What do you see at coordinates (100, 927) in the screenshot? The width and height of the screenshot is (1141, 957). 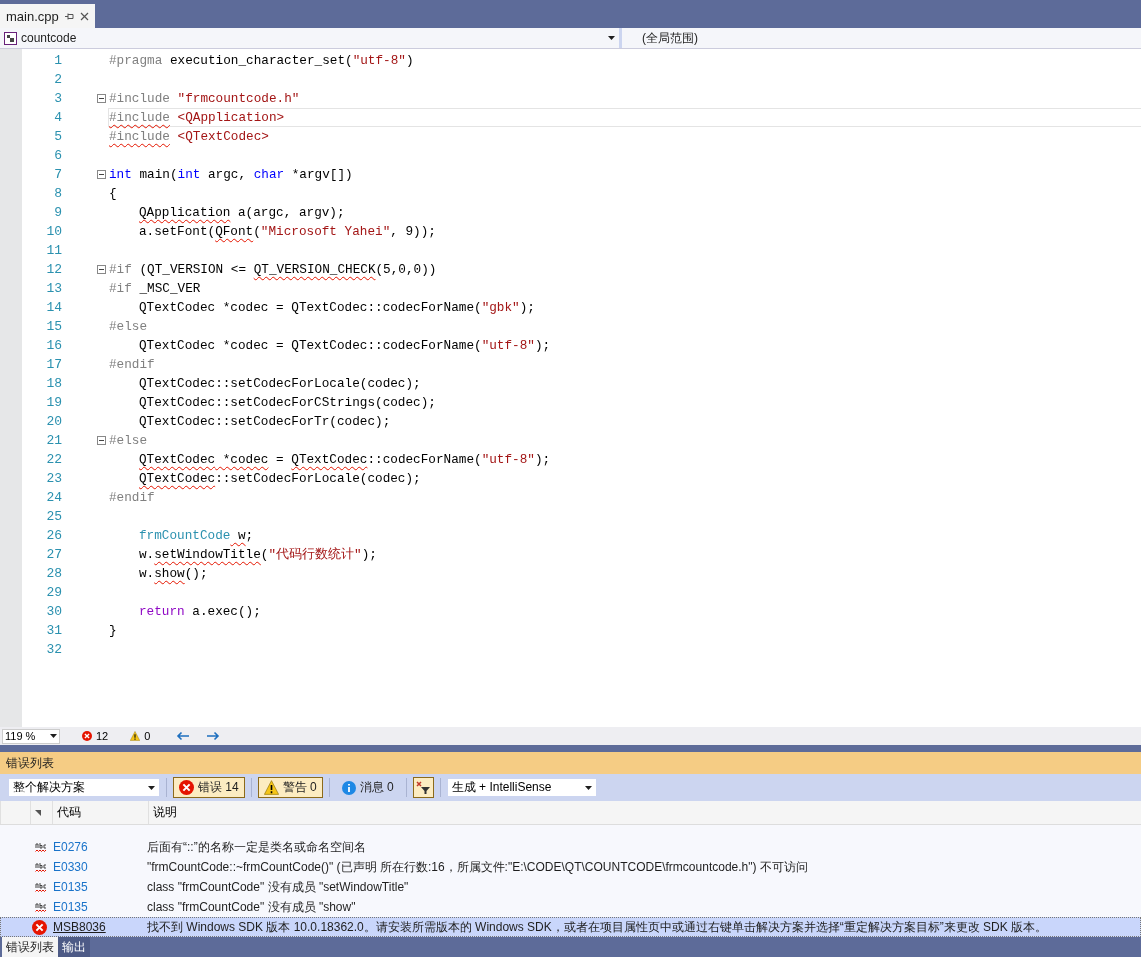 I see `error-code-link: MSB8036` at bounding box center [100, 927].